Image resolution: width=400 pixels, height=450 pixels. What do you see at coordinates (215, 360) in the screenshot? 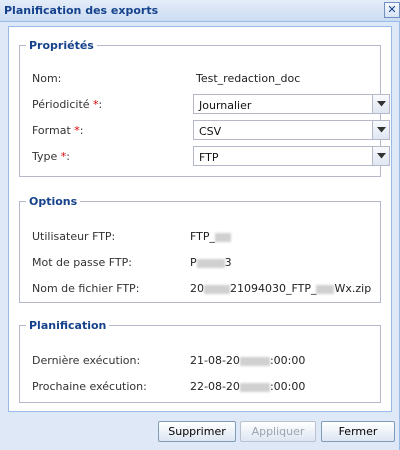
I see `last-run-prefix: 21-08-20` at bounding box center [215, 360].